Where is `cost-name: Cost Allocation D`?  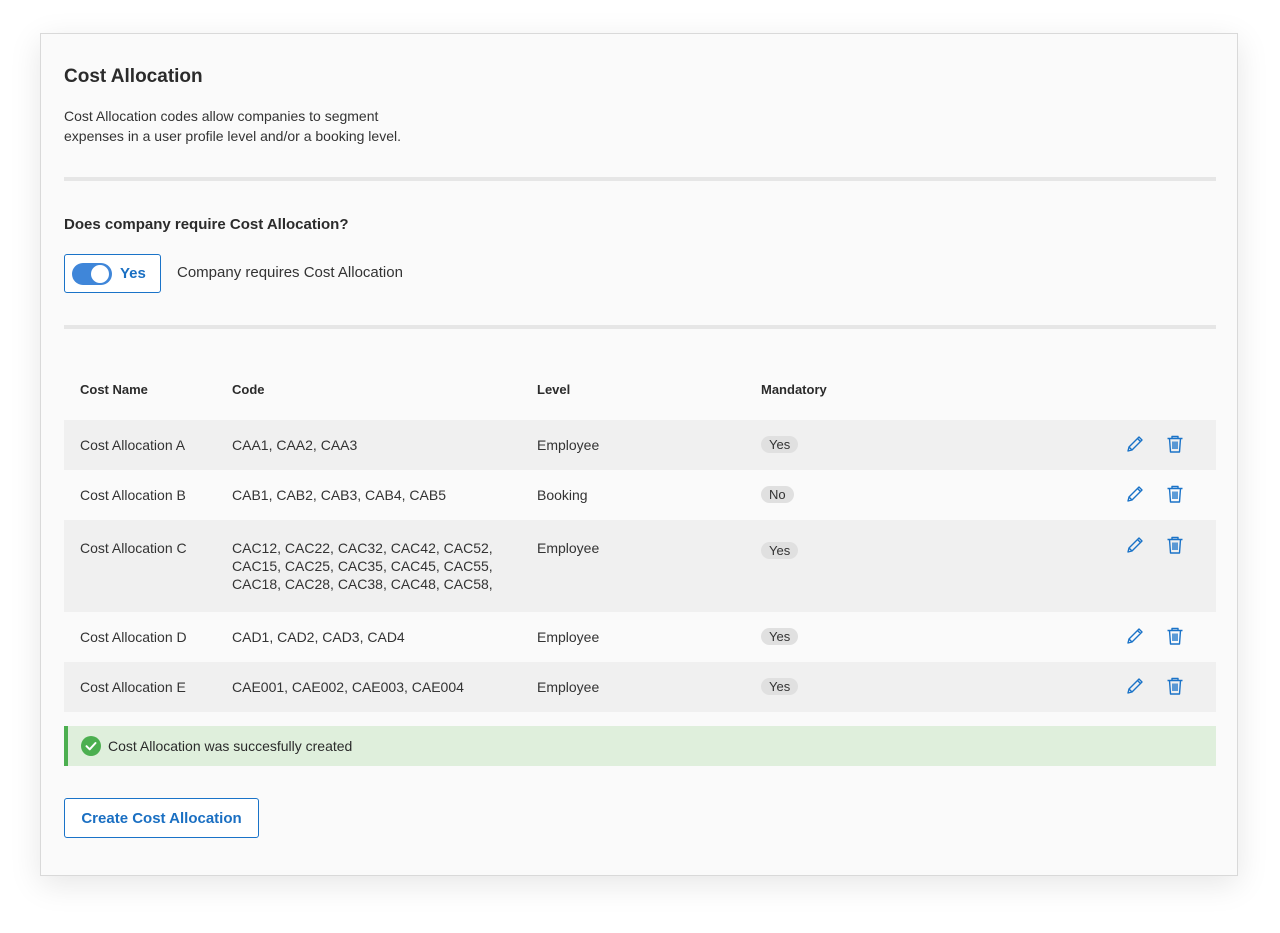 cost-name: Cost Allocation D is located at coordinates (133, 637).